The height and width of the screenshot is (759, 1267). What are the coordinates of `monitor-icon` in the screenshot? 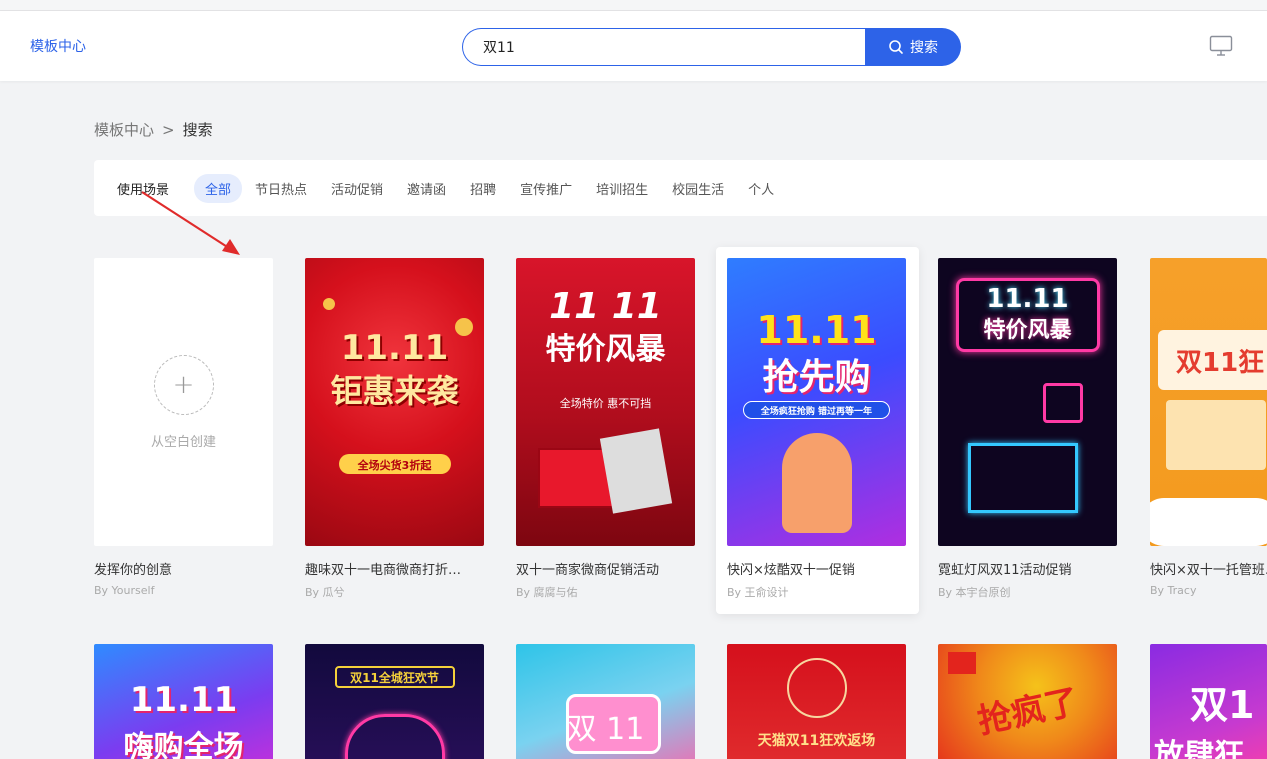 It's located at (1221, 46).